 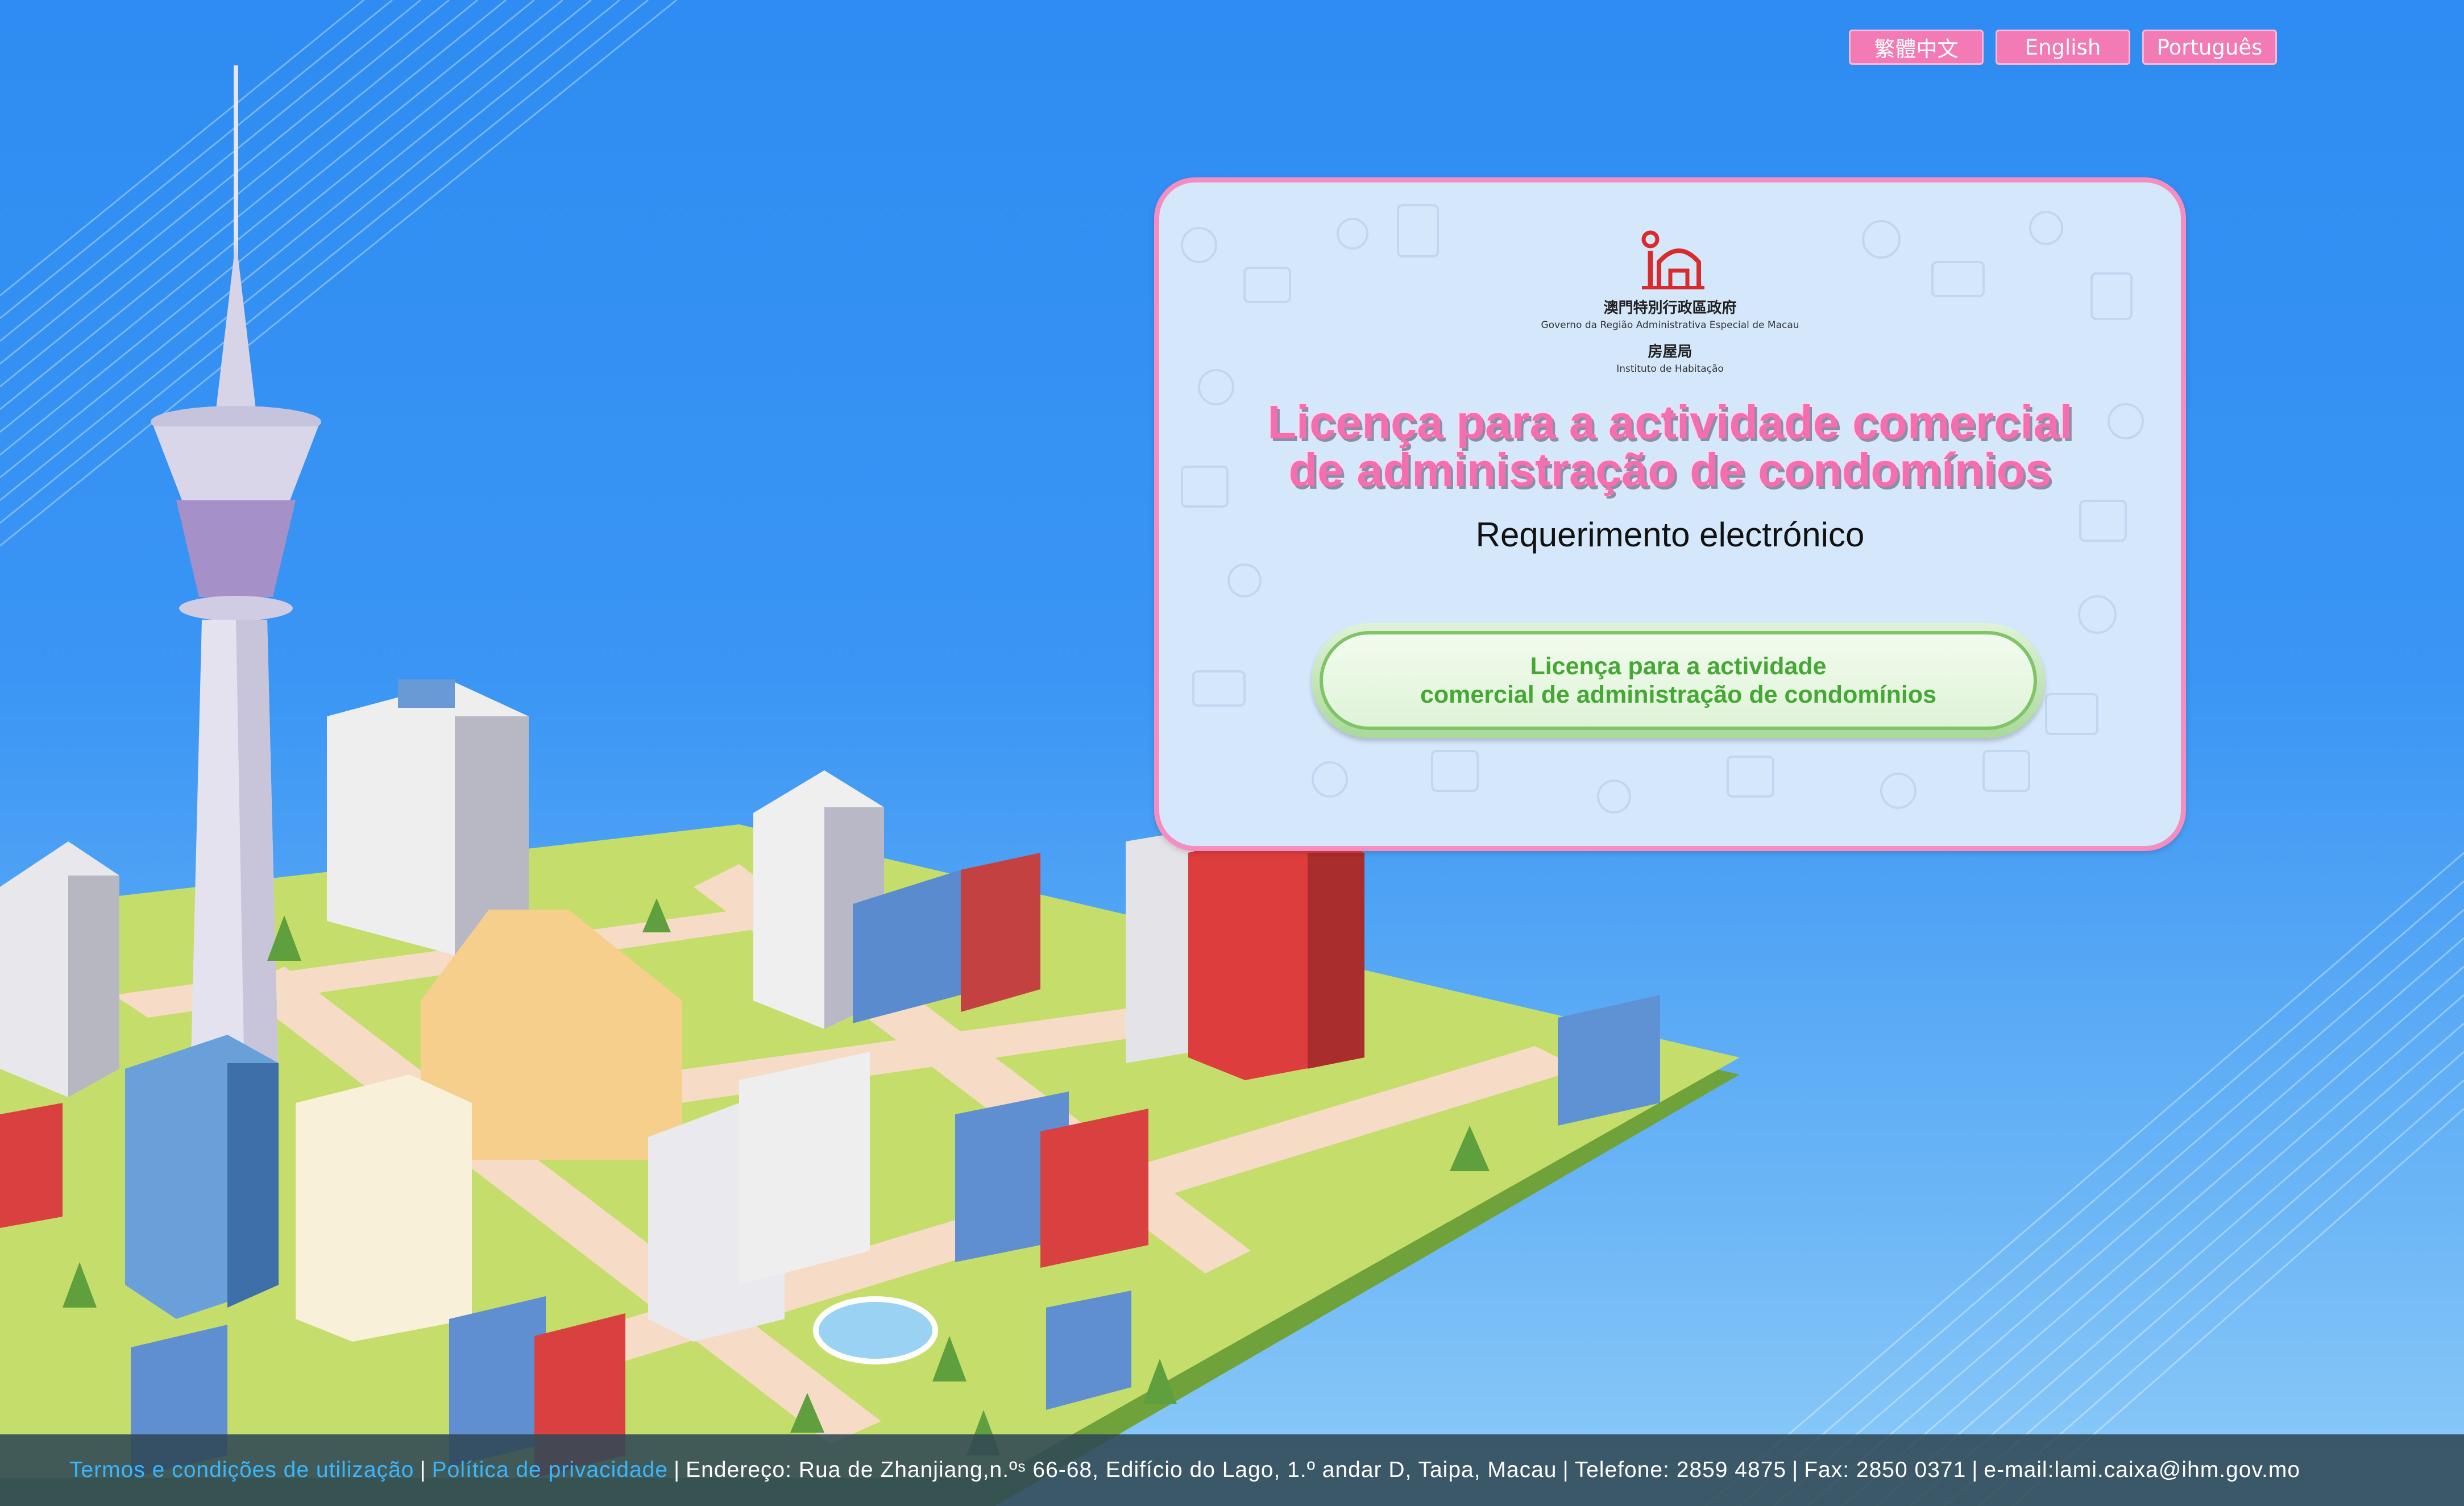 I want to click on language-switcher: 繁體中文 English Português, so click(x=2063, y=47).